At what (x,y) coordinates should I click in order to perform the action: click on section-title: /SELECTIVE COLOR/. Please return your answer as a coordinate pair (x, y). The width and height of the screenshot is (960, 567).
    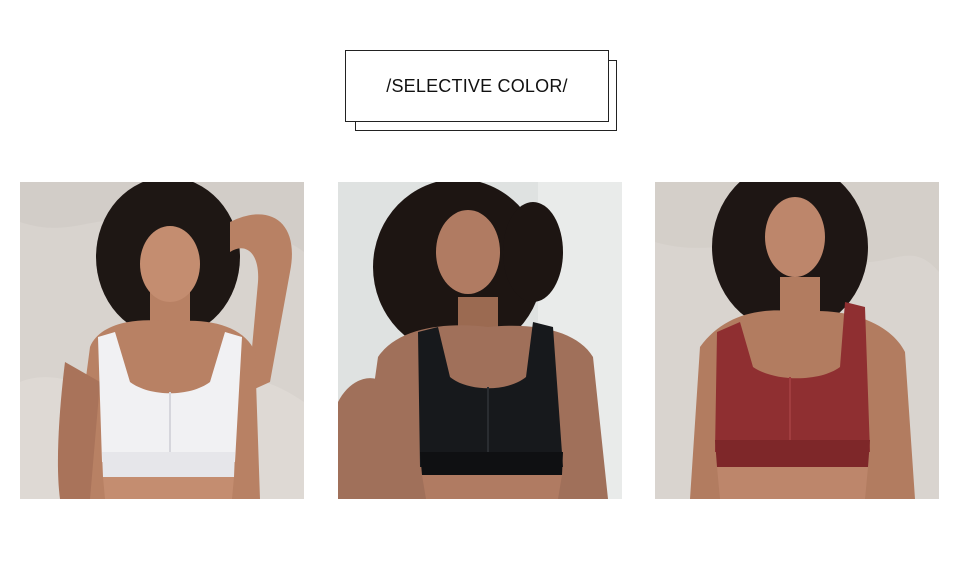
    Looking at the image, I should click on (477, 85).